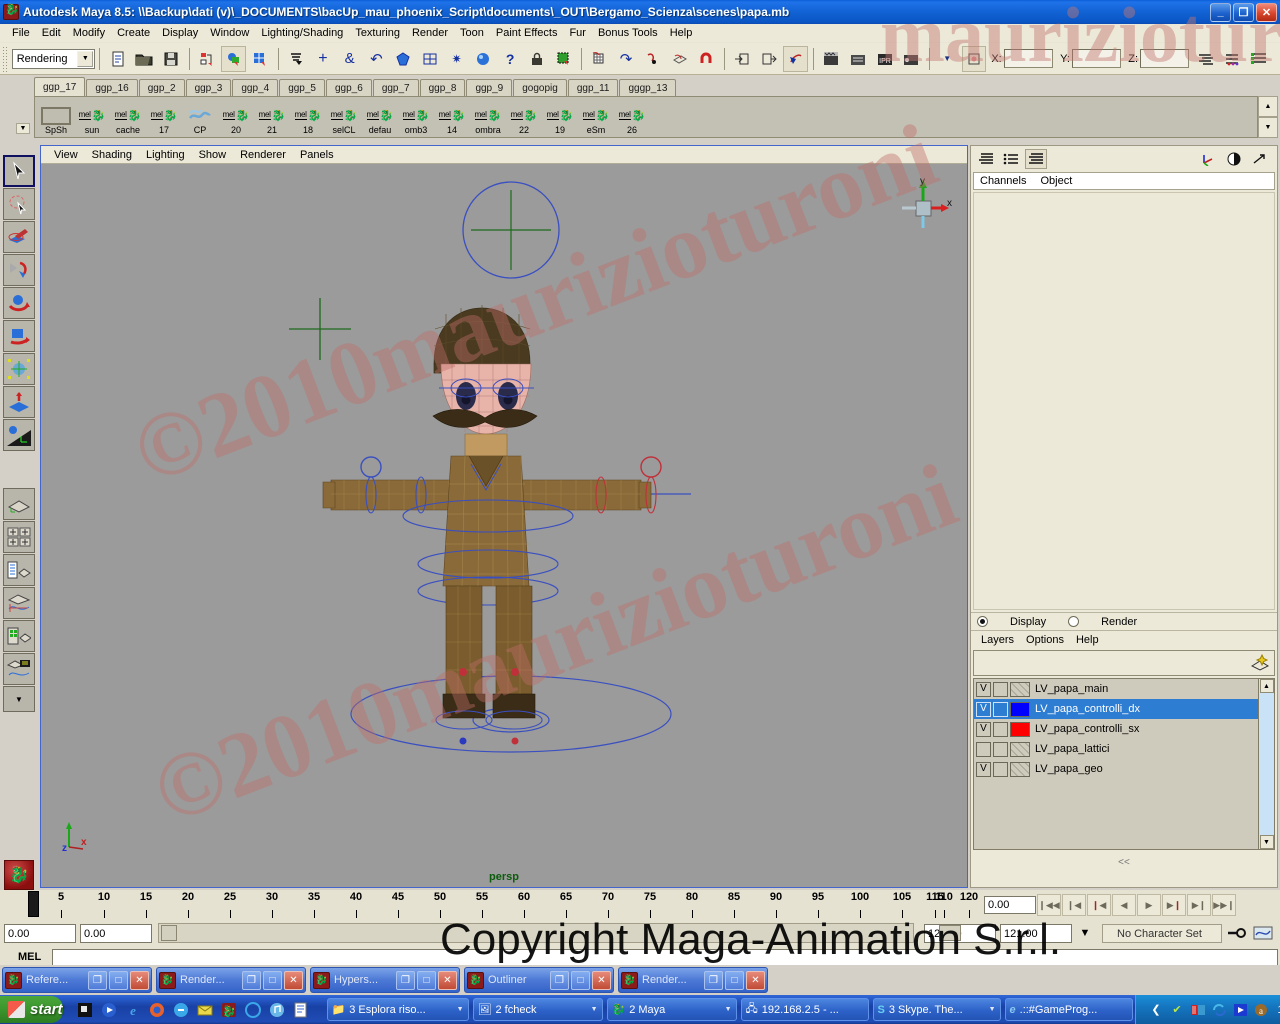  Describe the element at coordinates (430, 33) in the screenshot. I see `menu-render: Render` at that location.